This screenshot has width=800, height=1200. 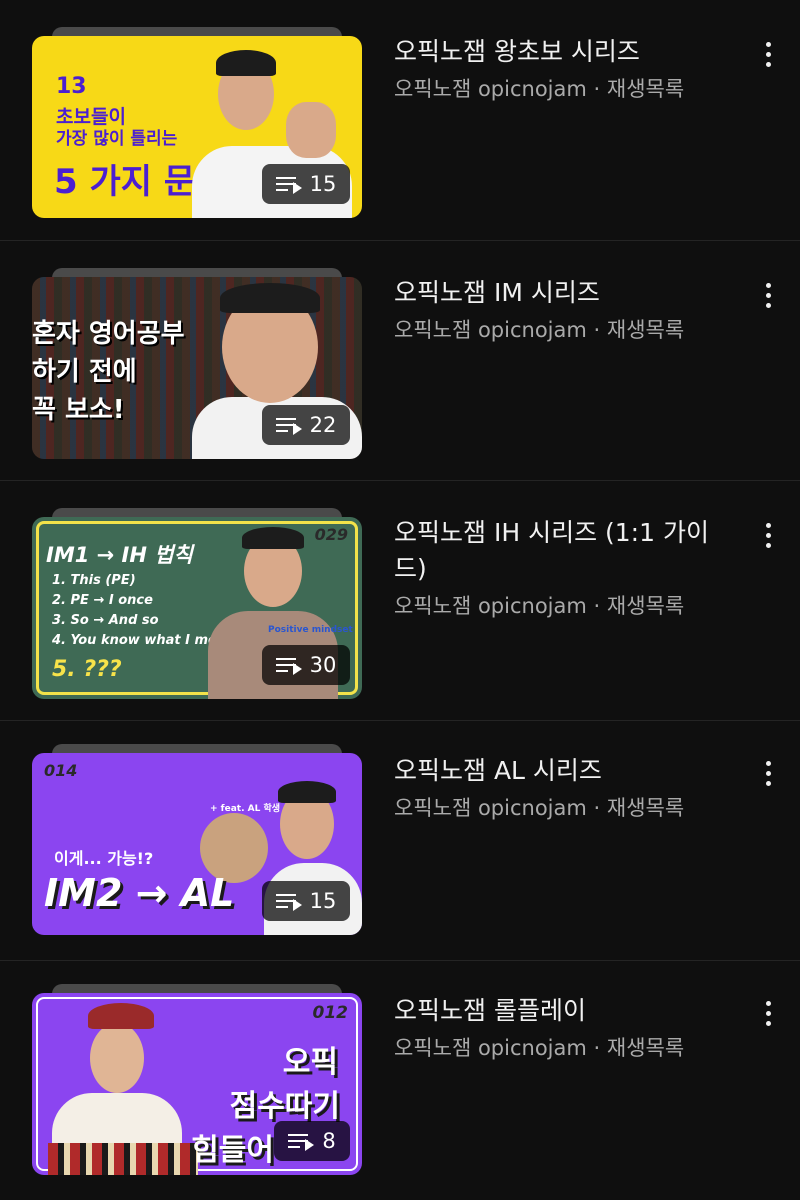 What do you see at coordinates (197, 122) in the screenshot?
I see `playlist-thumbnail: 13 초보들이 가장 많이 틀리는 5 가지 문법 15` at bounding box center [197, 122].